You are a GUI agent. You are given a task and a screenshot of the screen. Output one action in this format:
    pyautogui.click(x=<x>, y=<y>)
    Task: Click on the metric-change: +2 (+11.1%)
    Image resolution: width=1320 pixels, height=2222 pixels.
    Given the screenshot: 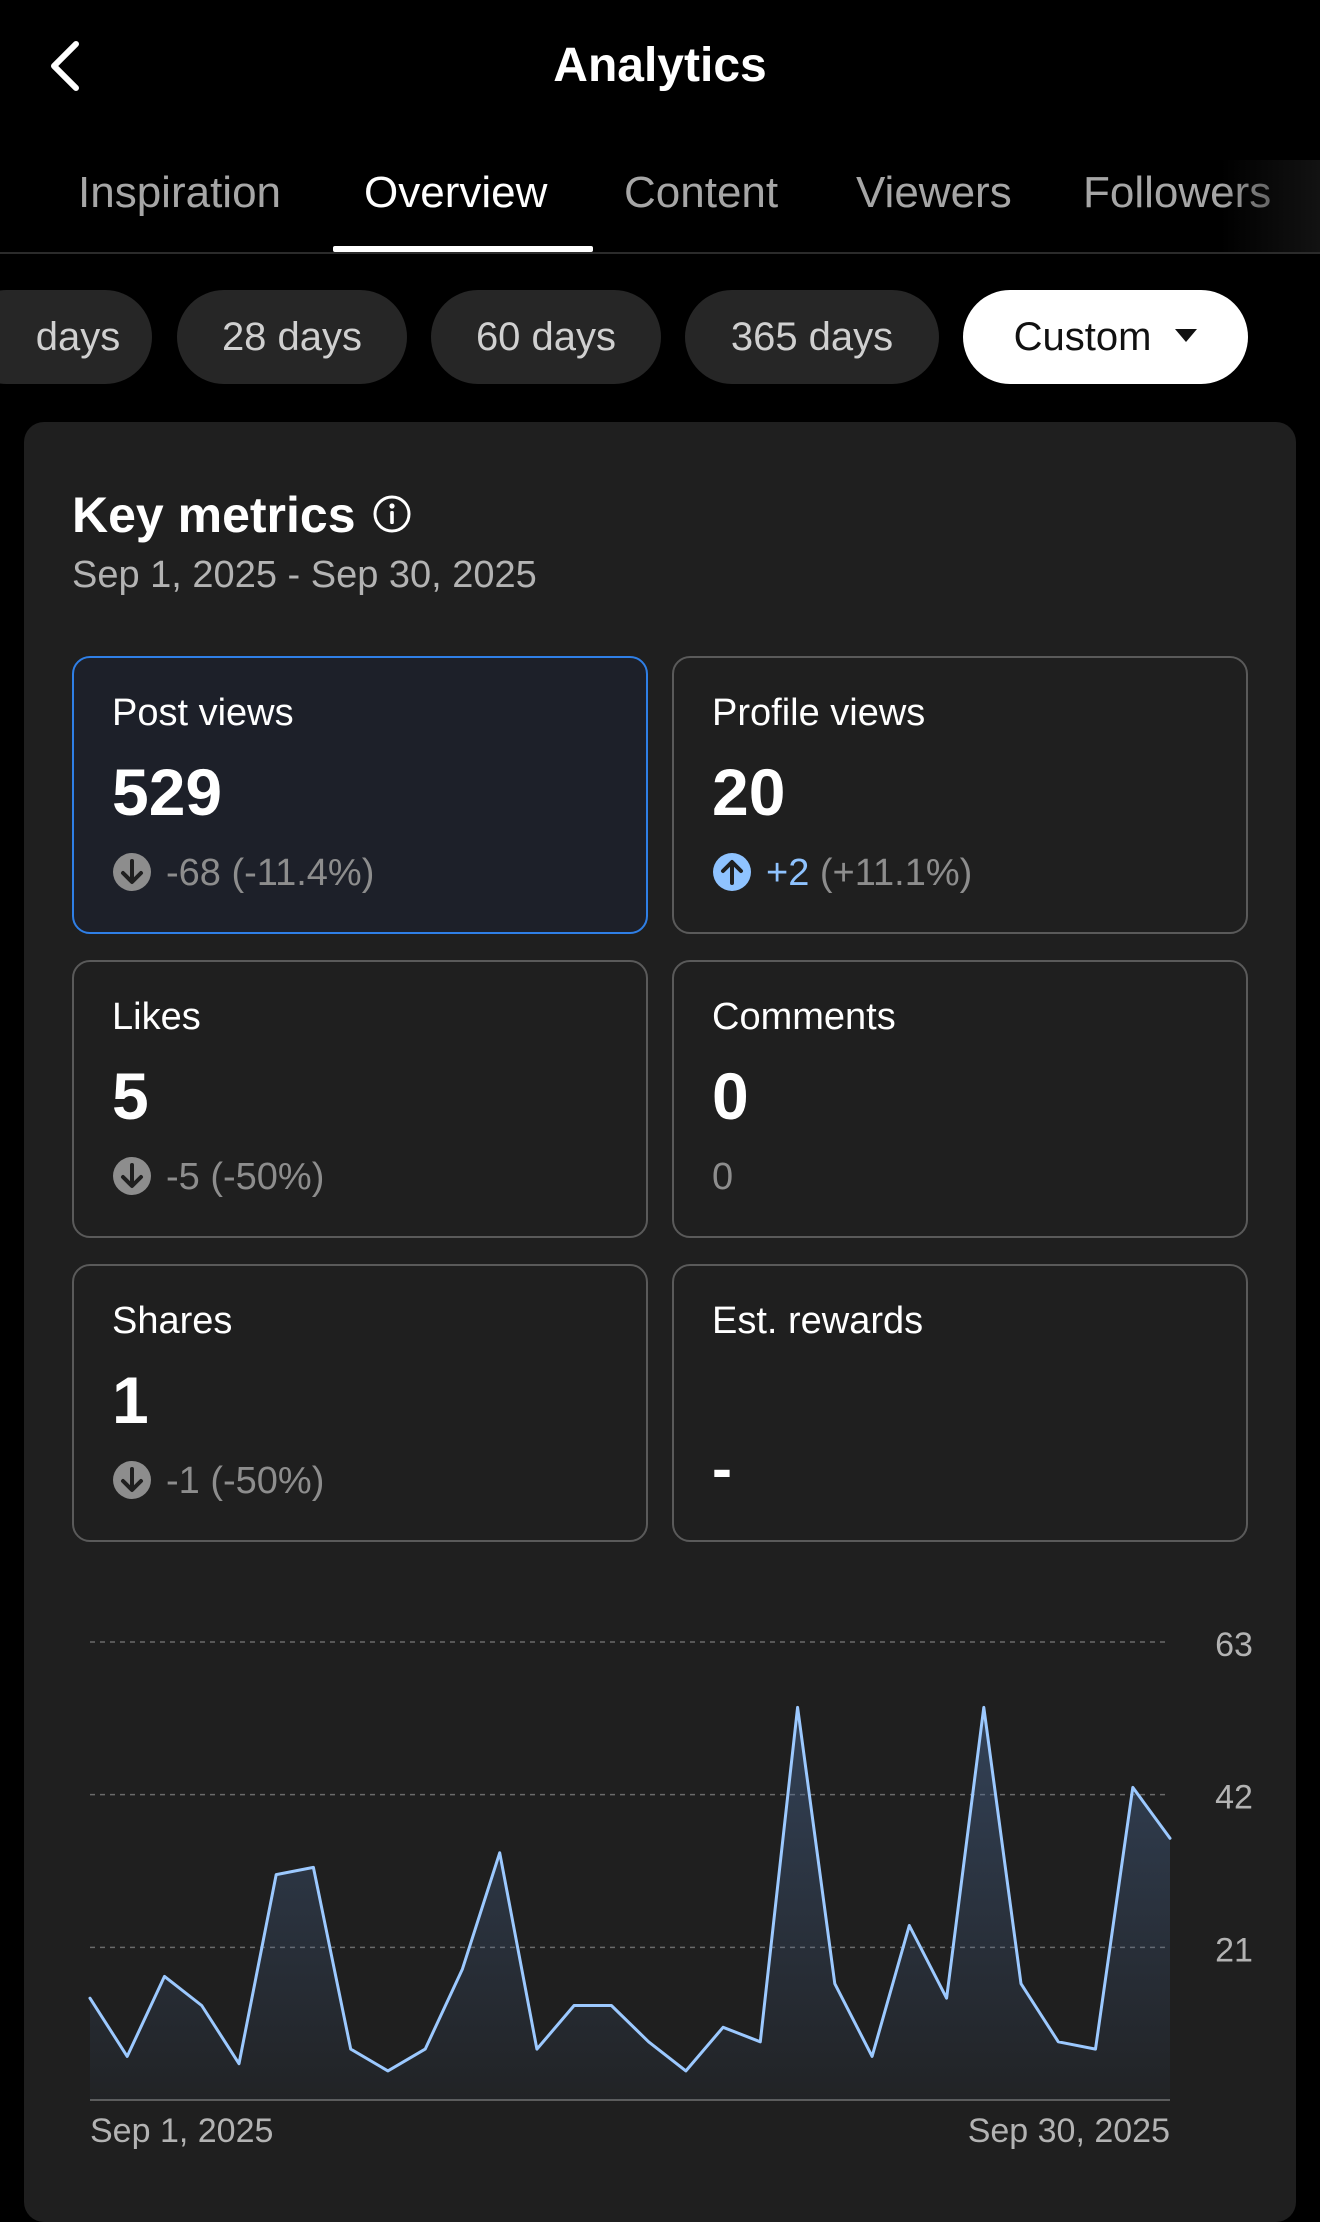 What is the action you would take?
    pyautogui.click(x=842, y=874)
    